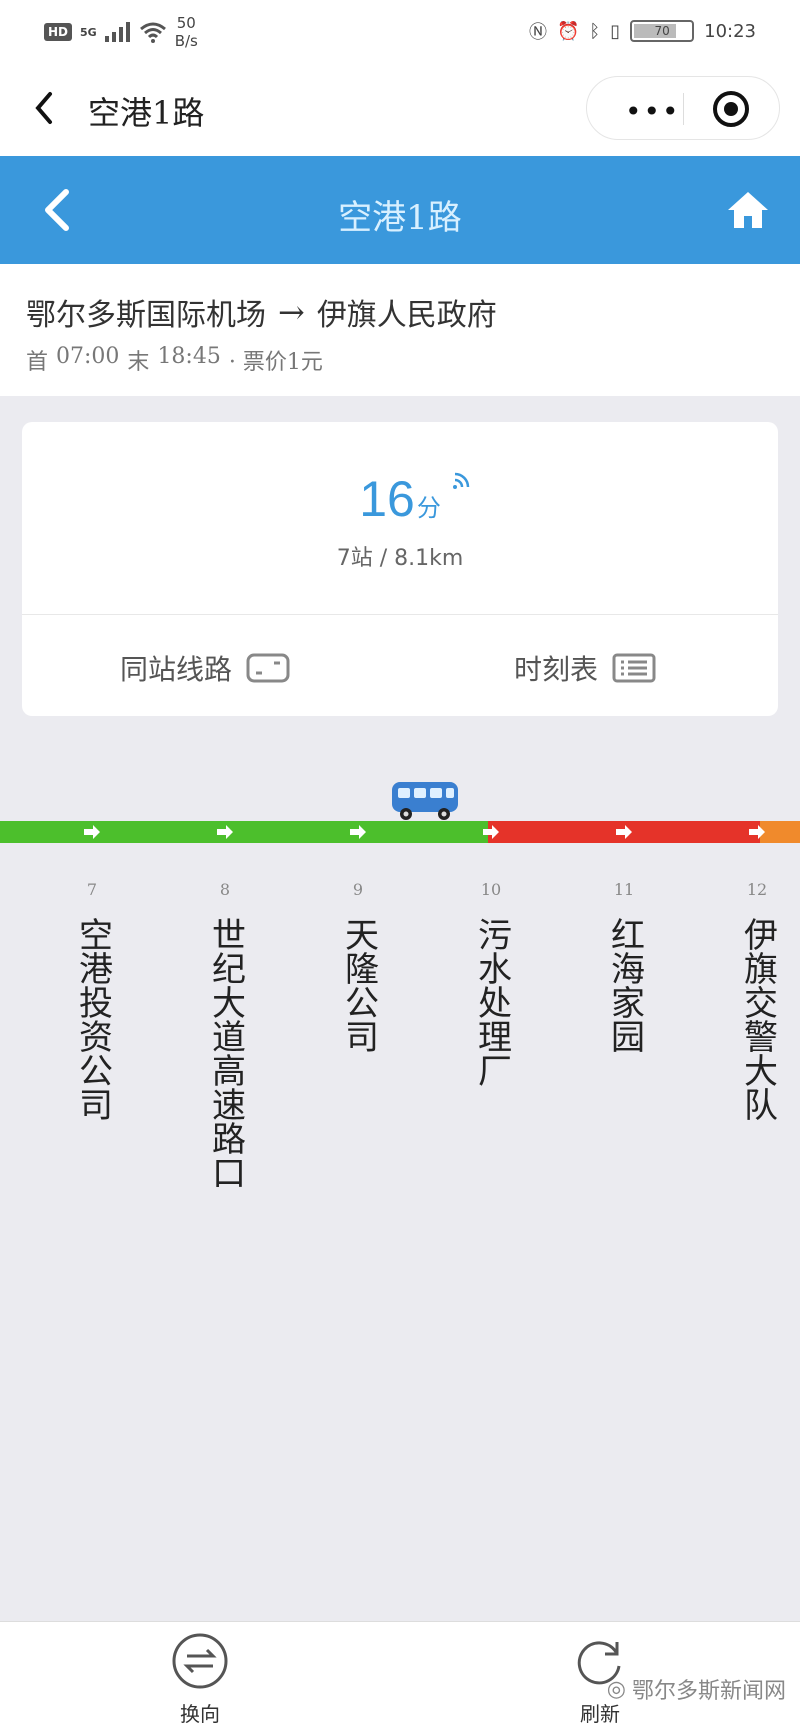 This screenshot has height=1733, width=800. I want to click on stop-item: 9 天隆公司, so click(358, 966).